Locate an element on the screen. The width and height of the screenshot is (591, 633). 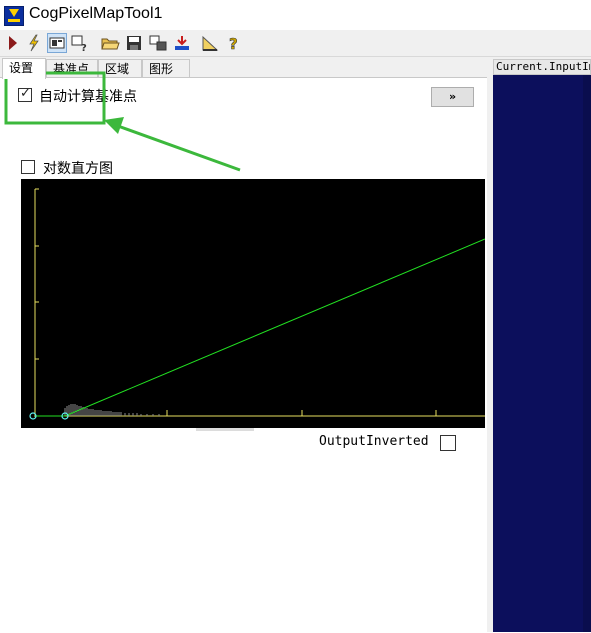
toolbar: ? ? is located at coordinates (295, 43).